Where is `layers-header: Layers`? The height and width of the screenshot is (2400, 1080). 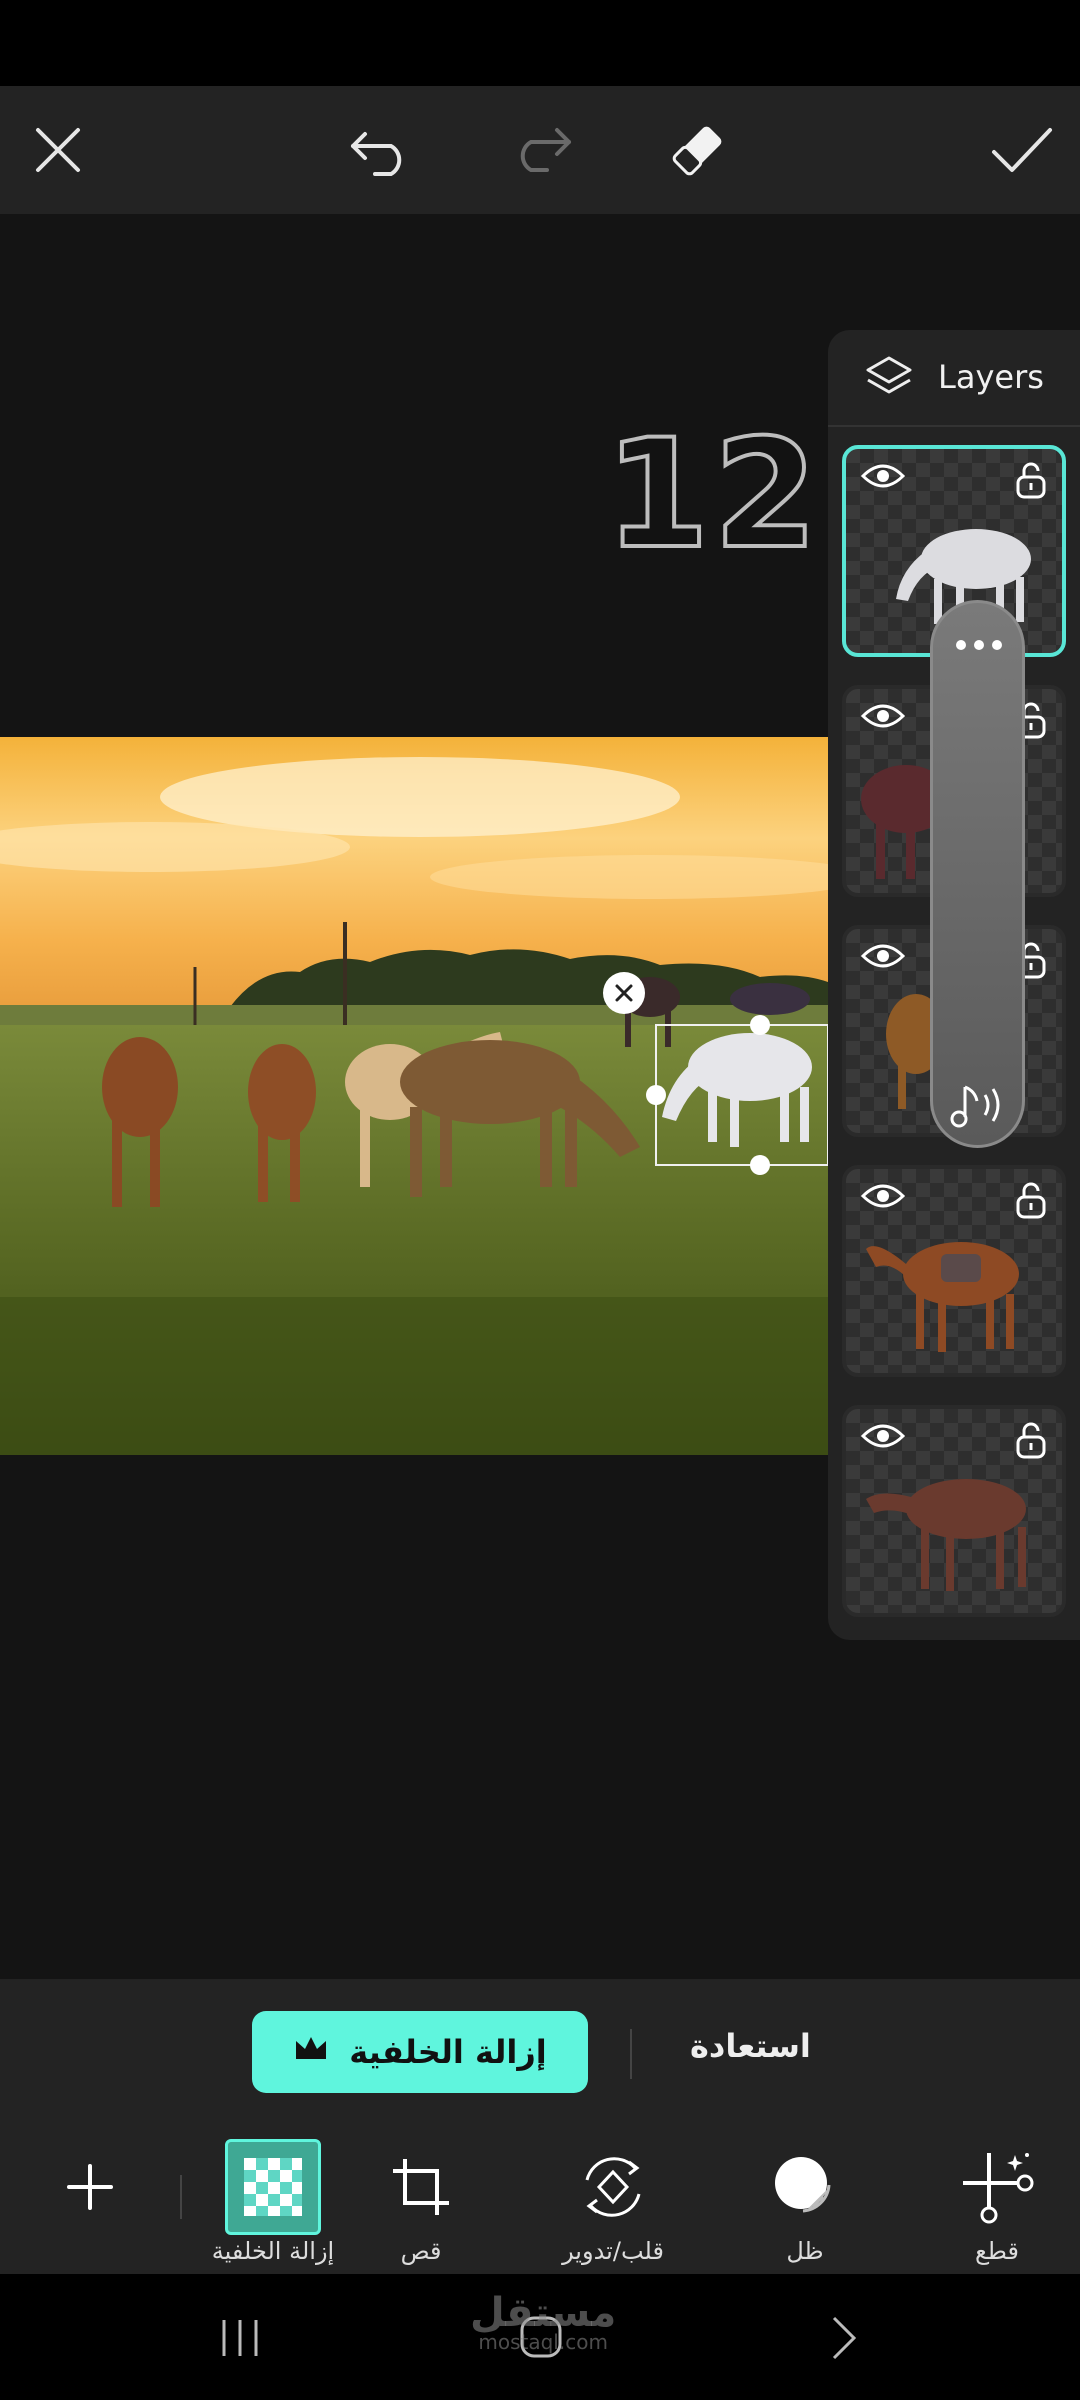
layers-header: Layers is located at coordinates (954, 378).